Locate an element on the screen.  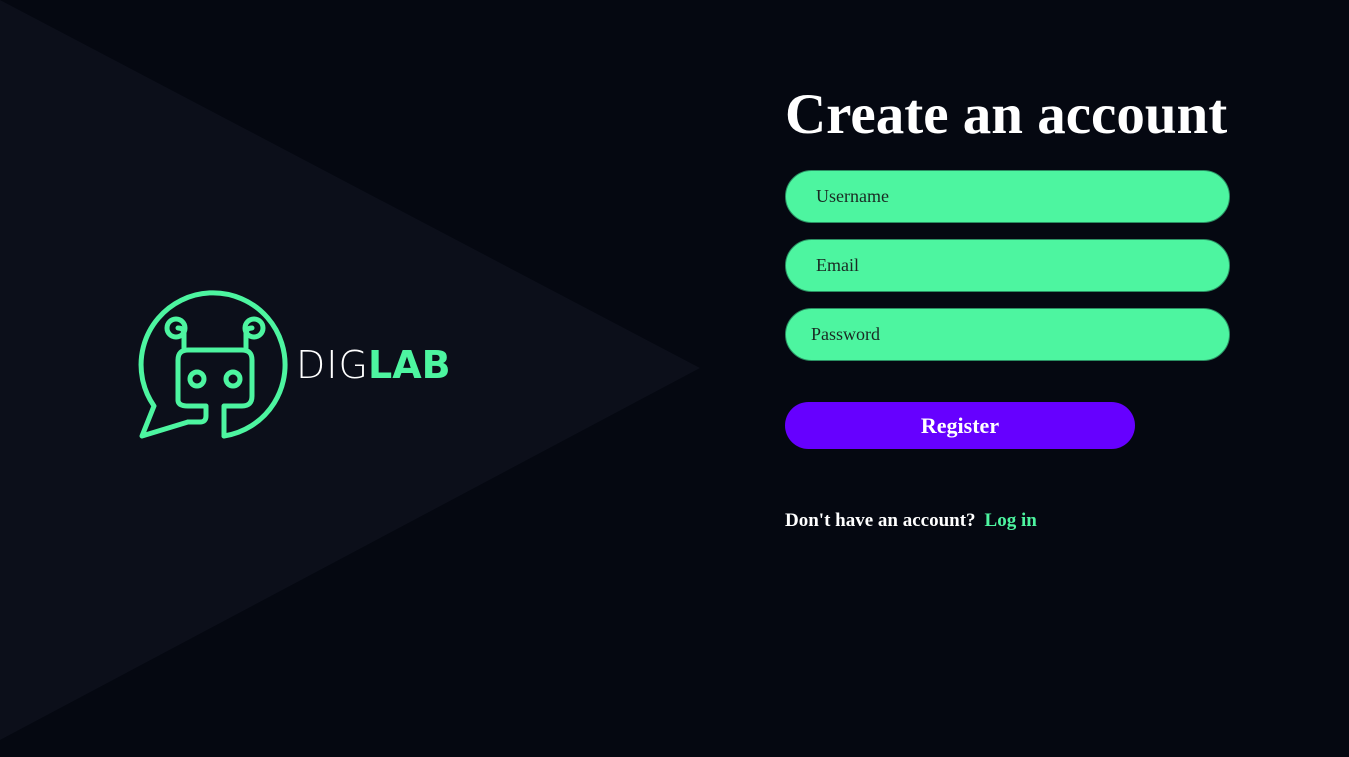
page-title: Create an account is located at coordinates (1006, 114).